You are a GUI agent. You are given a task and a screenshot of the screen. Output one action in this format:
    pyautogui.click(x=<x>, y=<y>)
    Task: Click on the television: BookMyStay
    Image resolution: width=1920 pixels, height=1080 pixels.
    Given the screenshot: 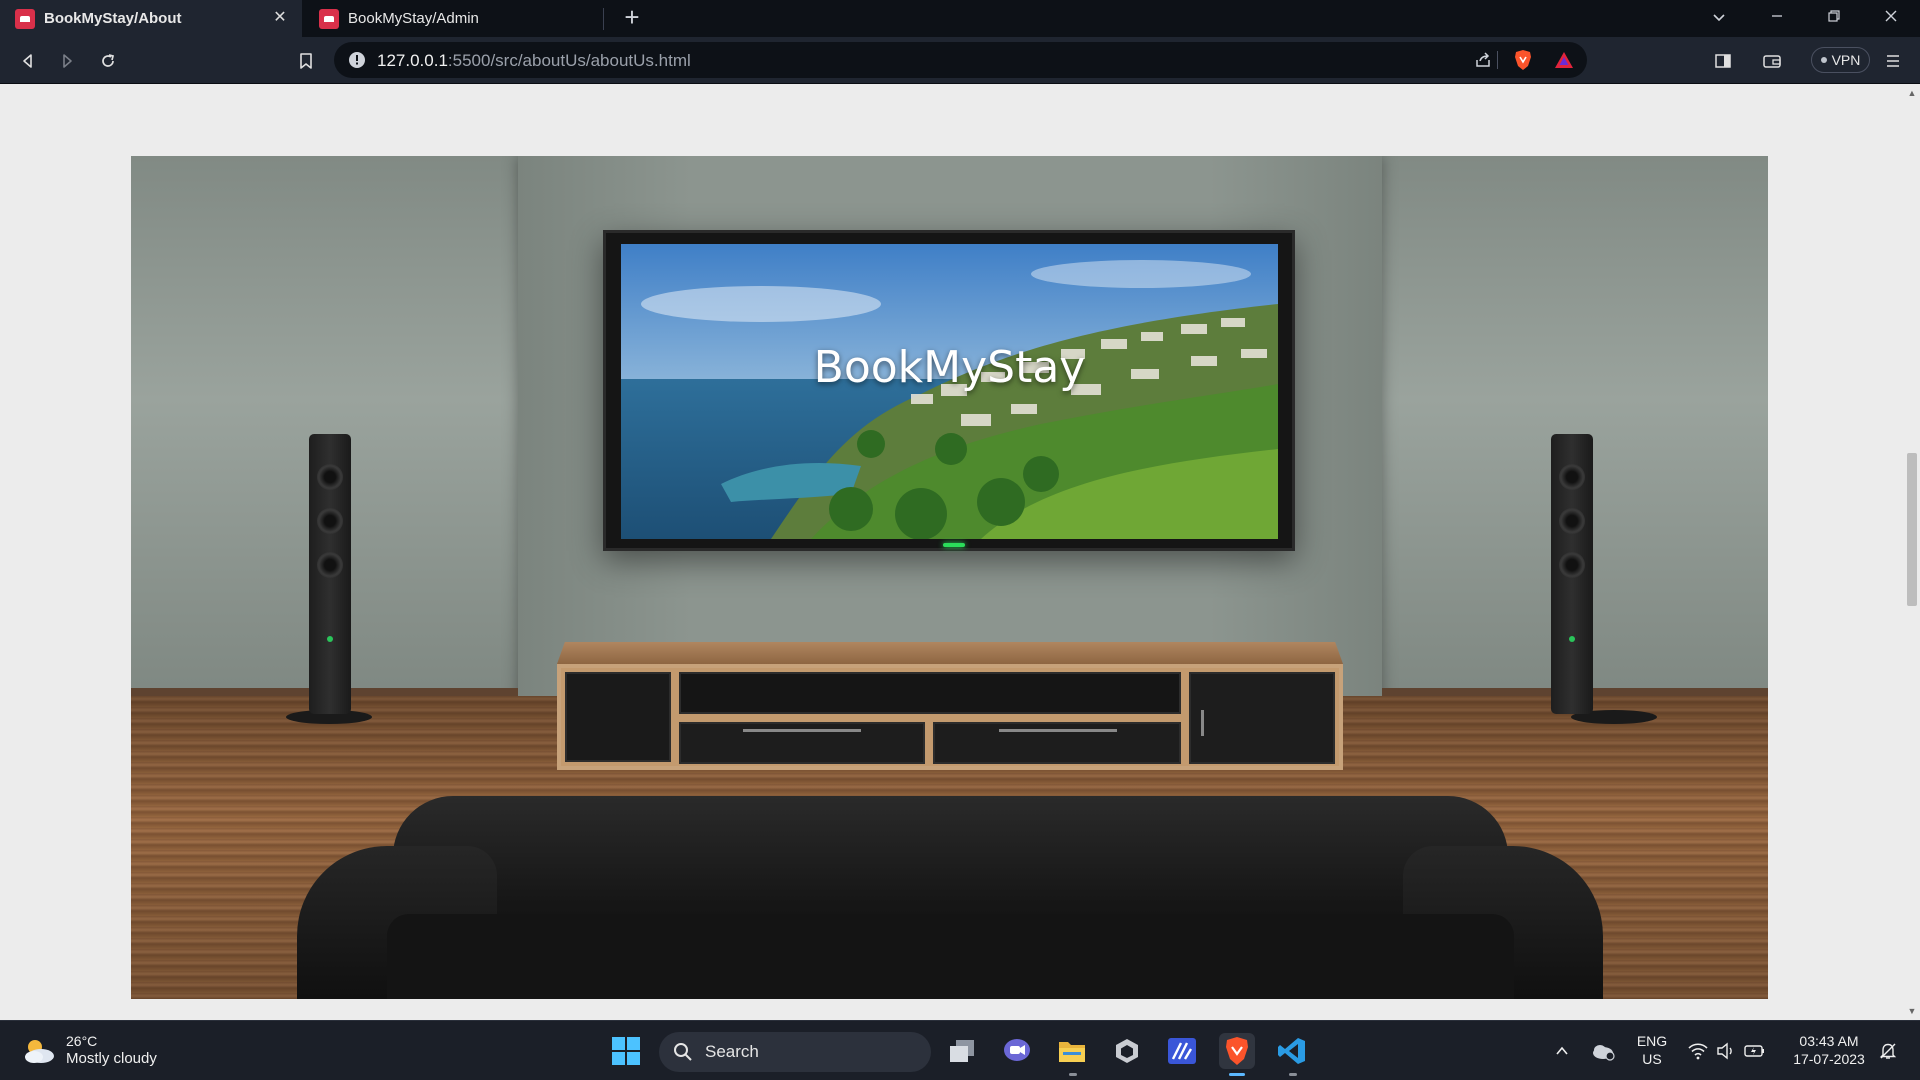 What is the action you would take?
    pyautogui.click(x=949, y=390)
    